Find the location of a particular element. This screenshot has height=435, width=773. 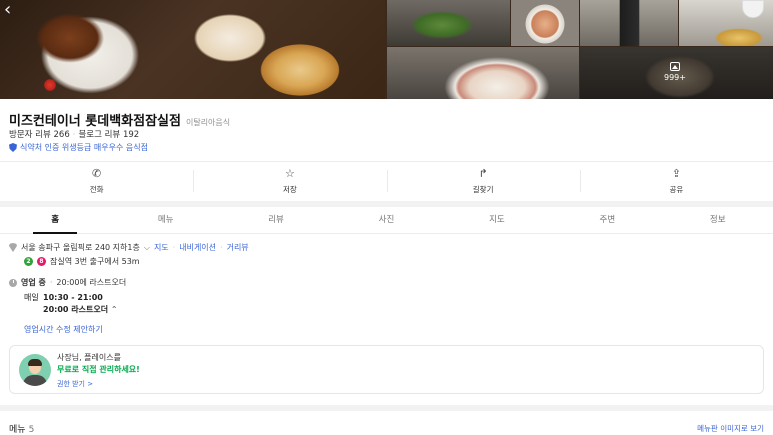

menu-image-link: 메뉴판 이미지로 보기 is located at coordinates (730, 428).